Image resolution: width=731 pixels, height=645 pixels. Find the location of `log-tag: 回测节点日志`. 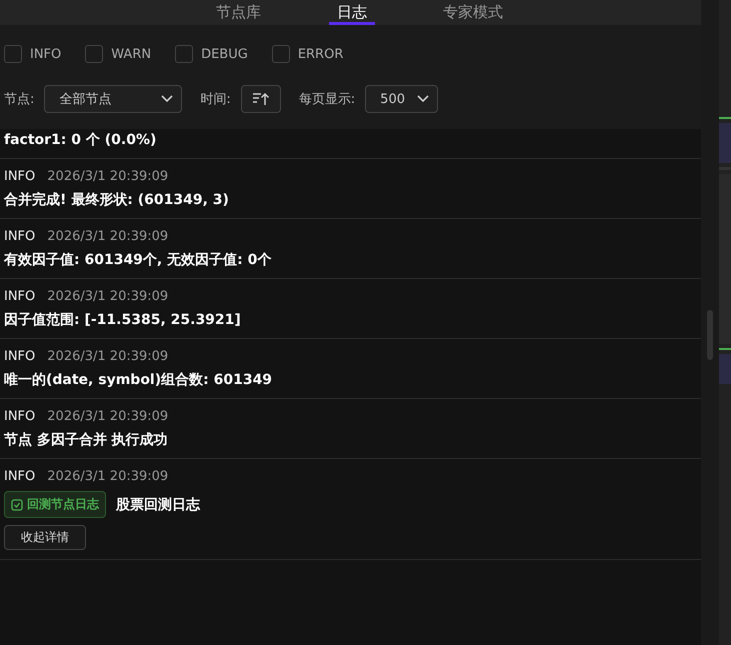

log-tag: 回测节点日志 is located at coordinates (55, 504).